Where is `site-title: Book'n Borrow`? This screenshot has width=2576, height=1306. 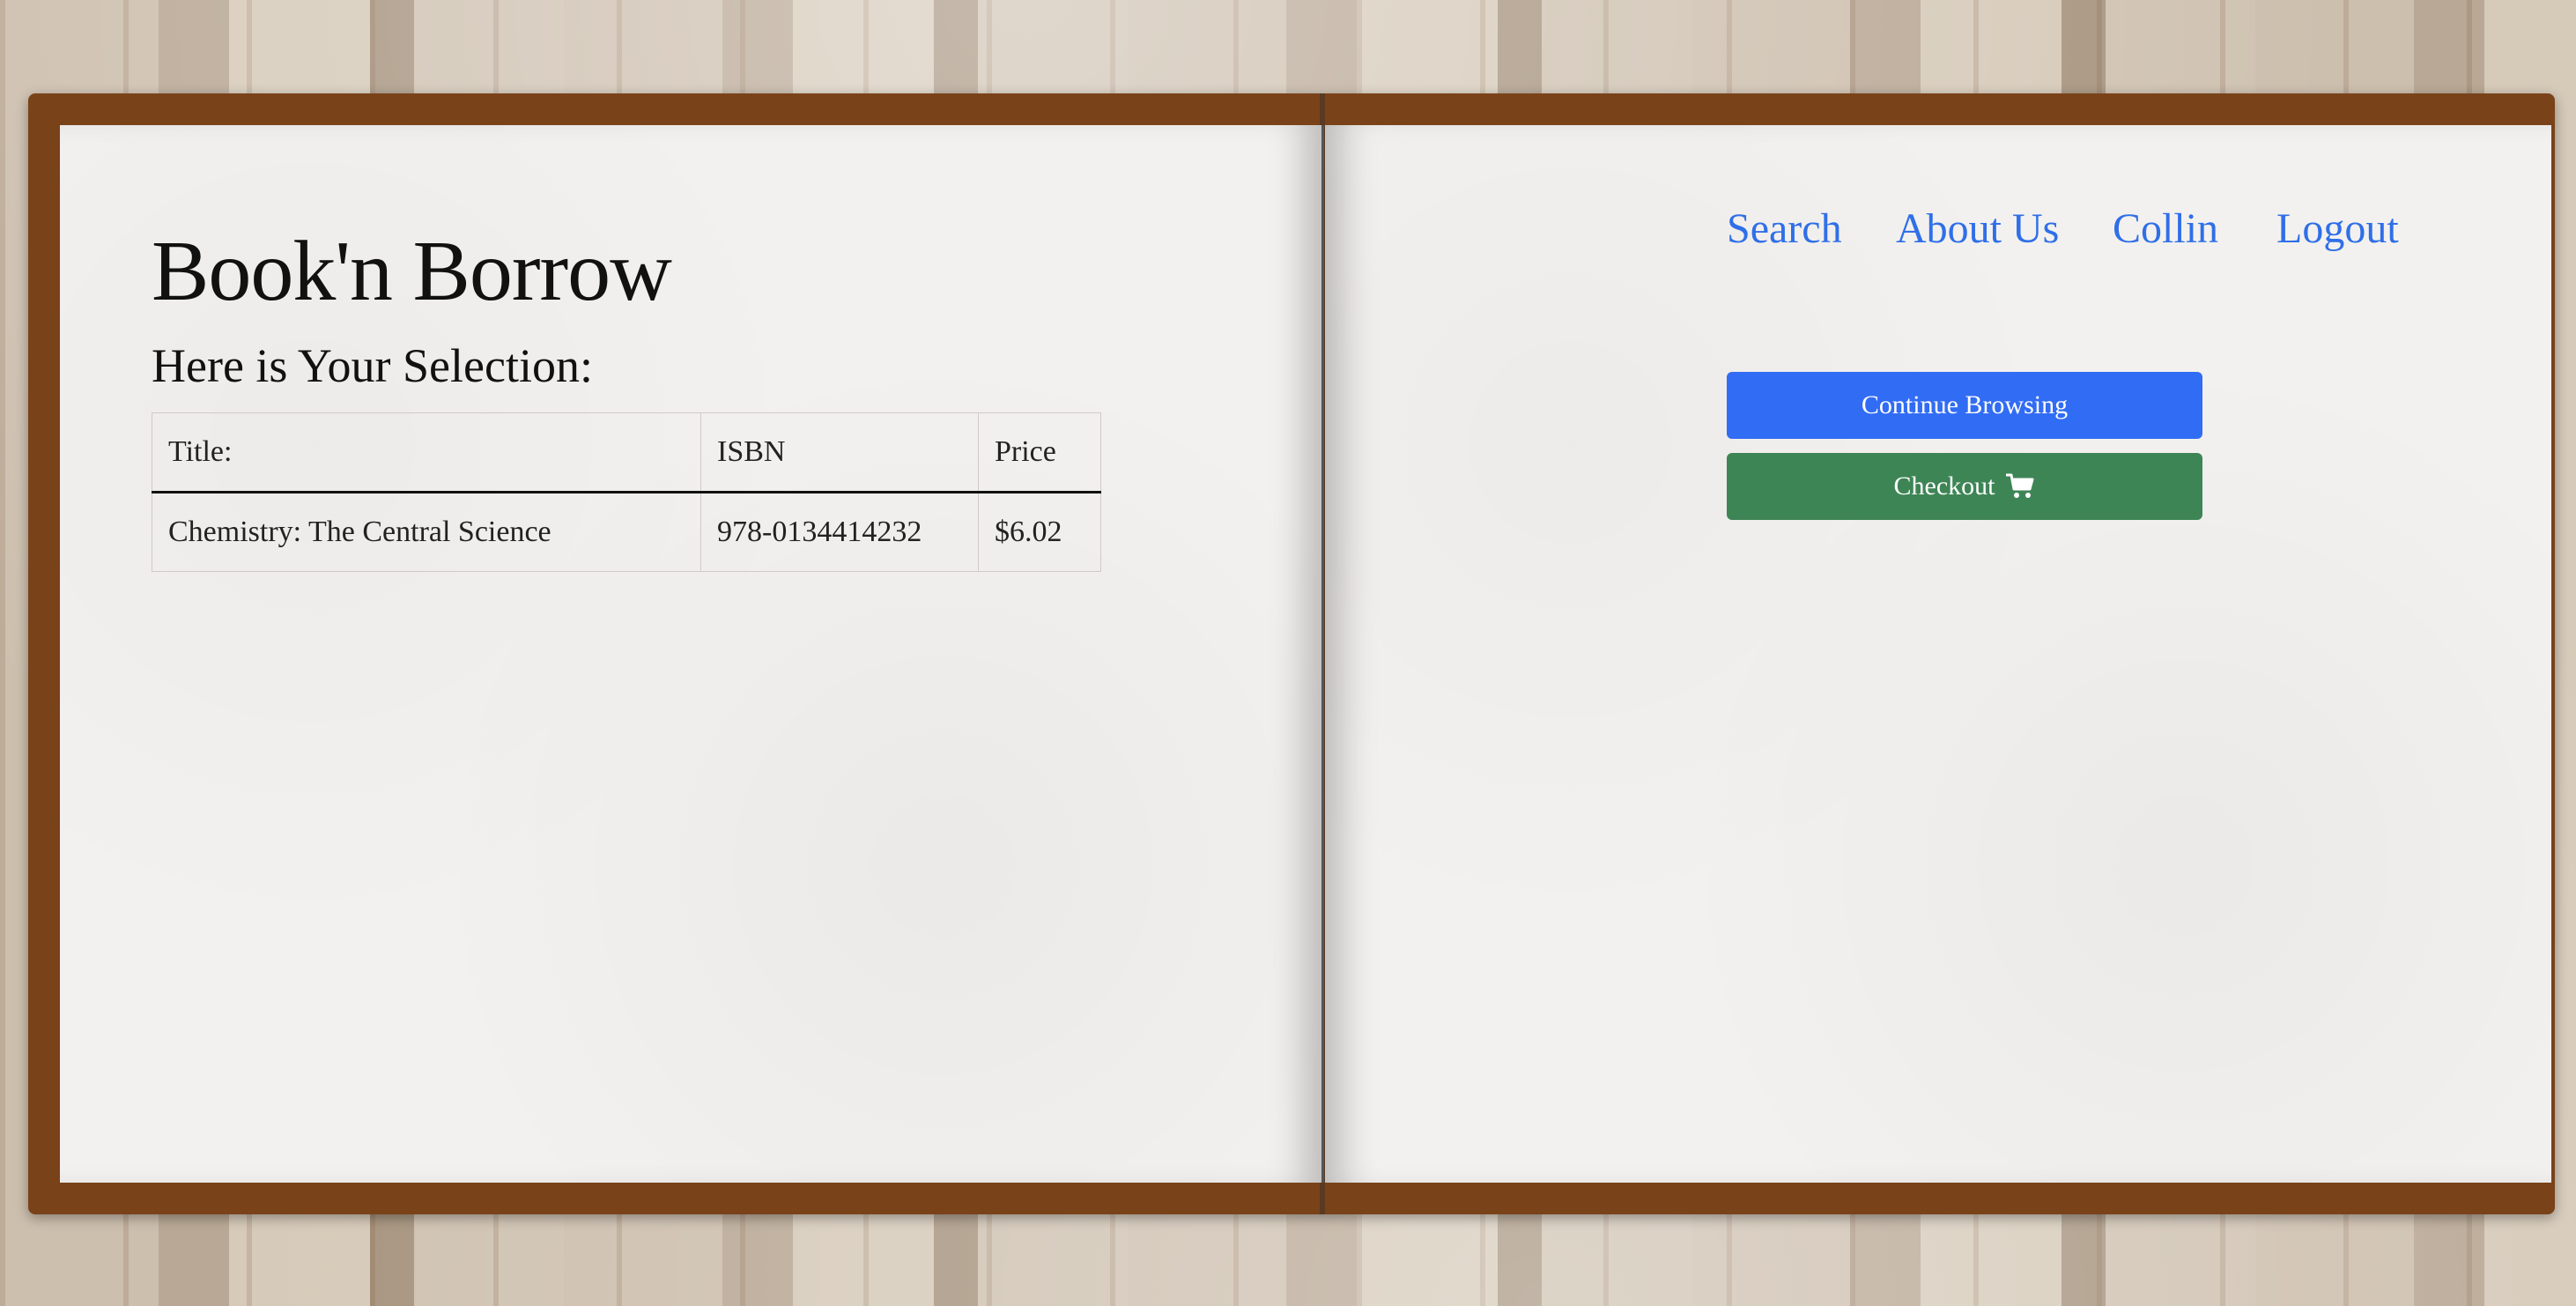
site-title: Book'n Borrow is located at coordinates (412, 271).